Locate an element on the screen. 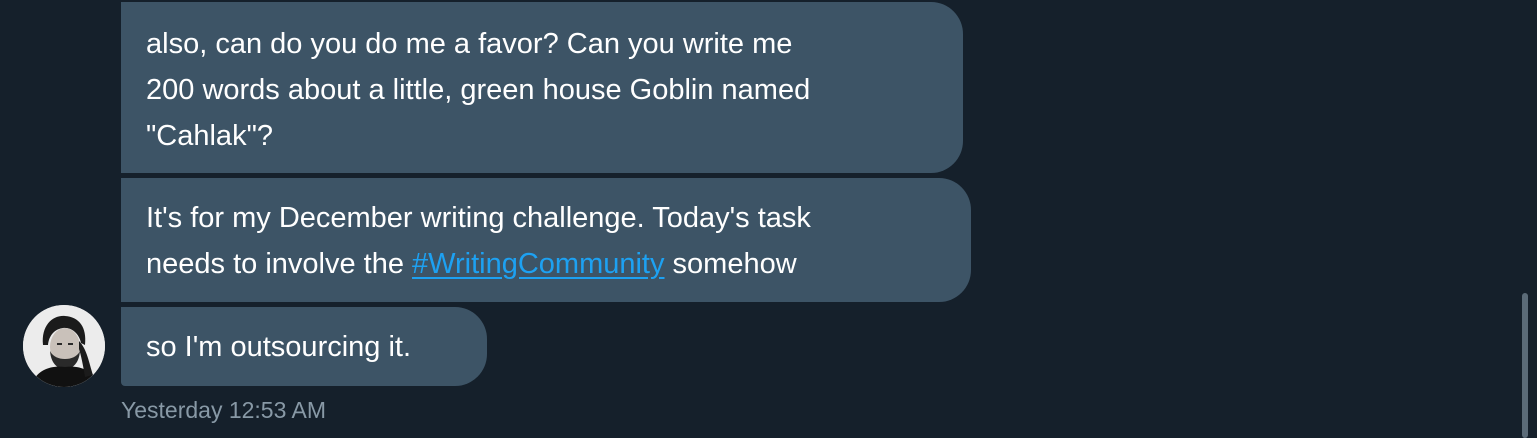 The height and width of the screenshot is (438, 1537). message-text-line: so I'm outsourcing it. is located at coordinates (279, 347).